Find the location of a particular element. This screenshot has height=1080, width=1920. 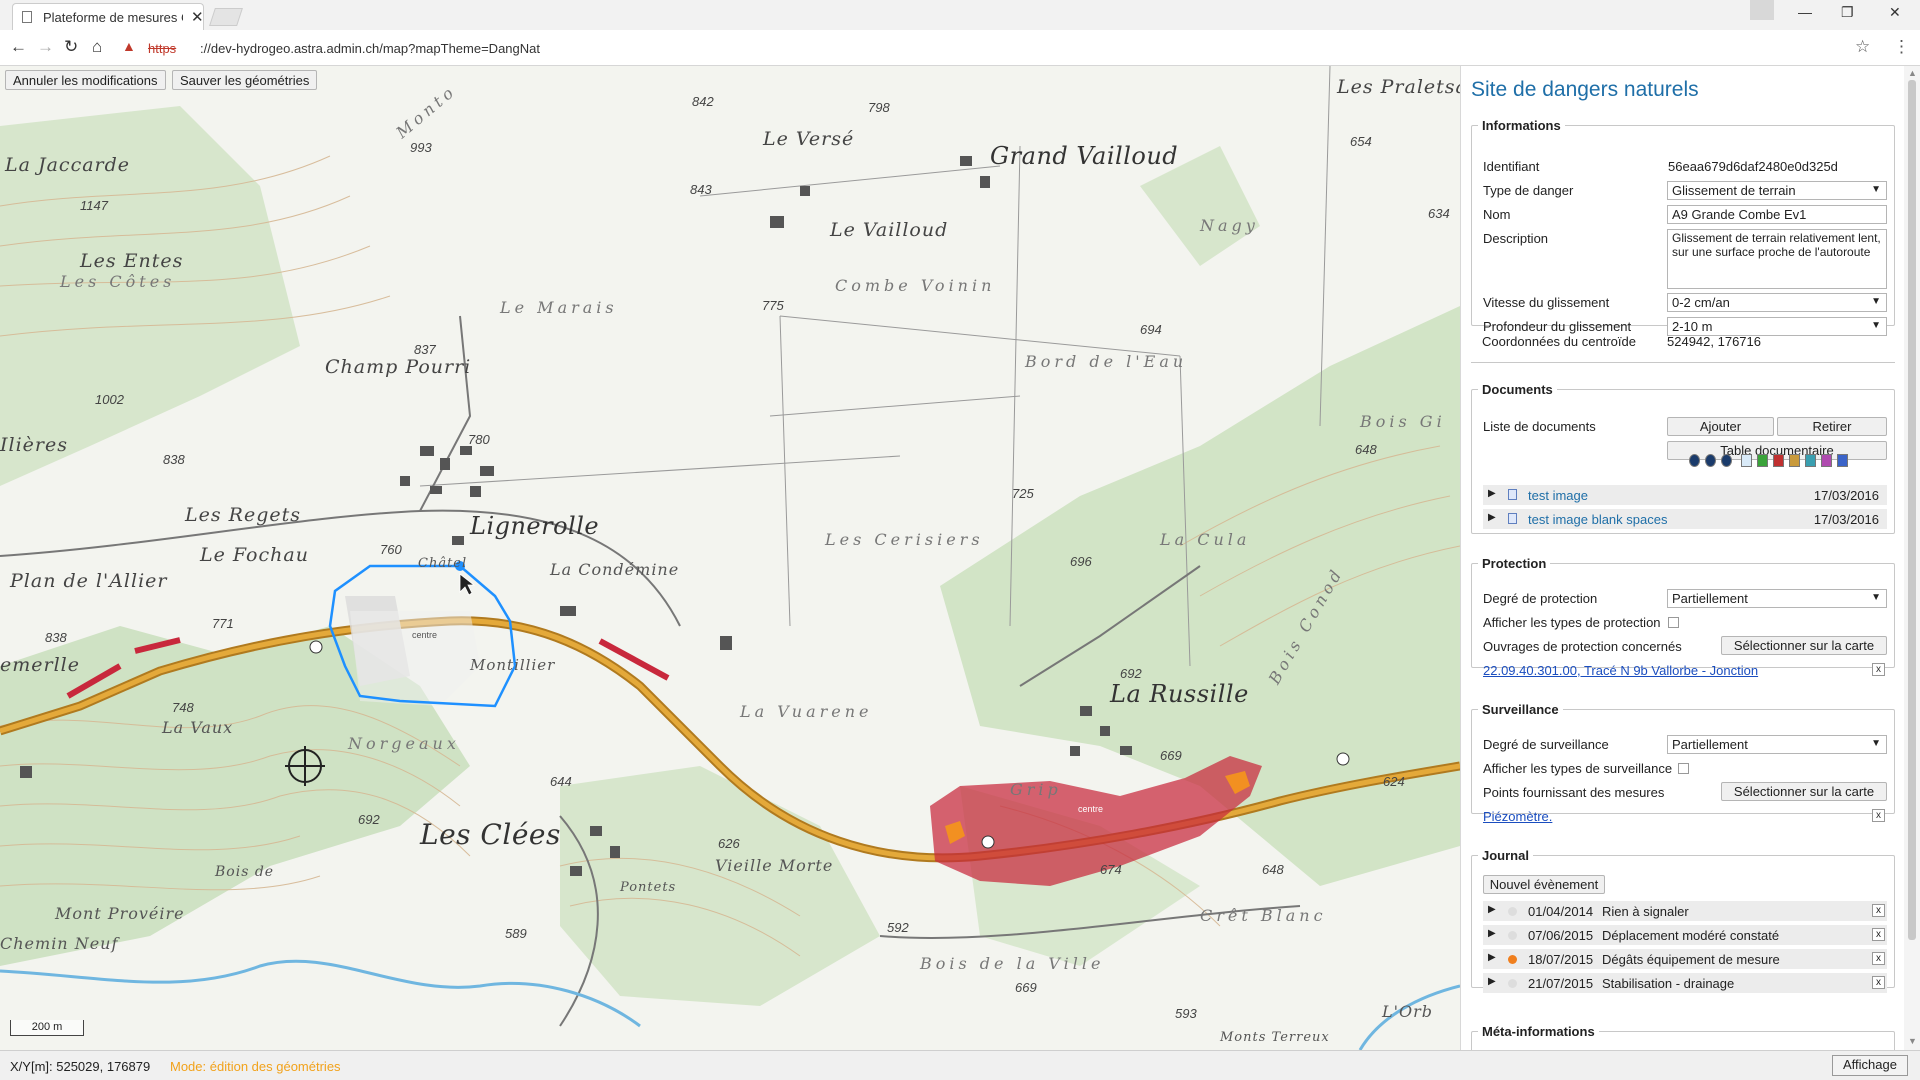

type-danger-select: Glissement de terrain ▼ is located at coordinates (1777, 190).